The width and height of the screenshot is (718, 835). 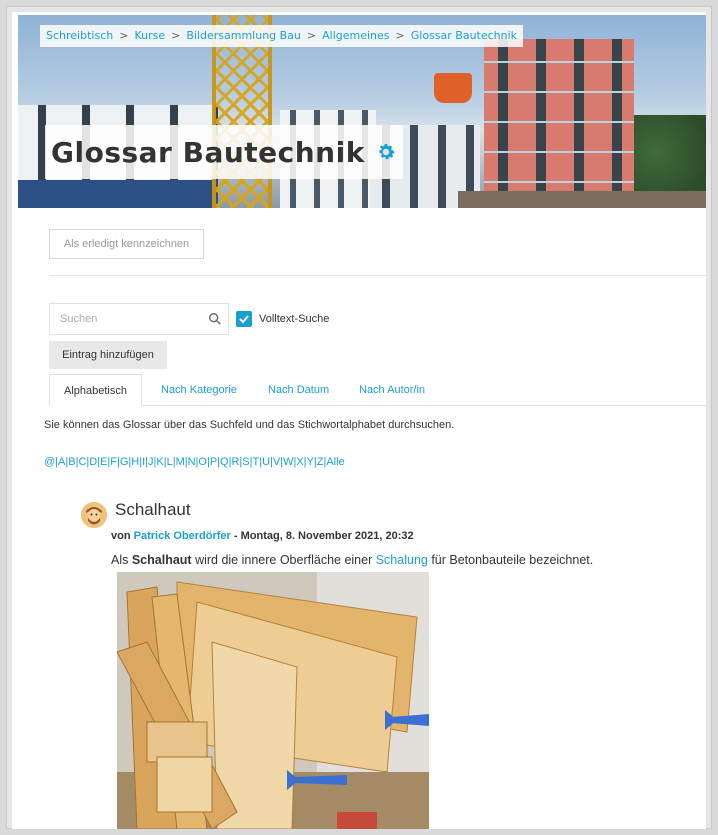 What do you see at coordinates (355, 35) in the screenshot?
I see `breadcrumb-item-allgemeines: Allgemeines` at bounding box center [355, 35].